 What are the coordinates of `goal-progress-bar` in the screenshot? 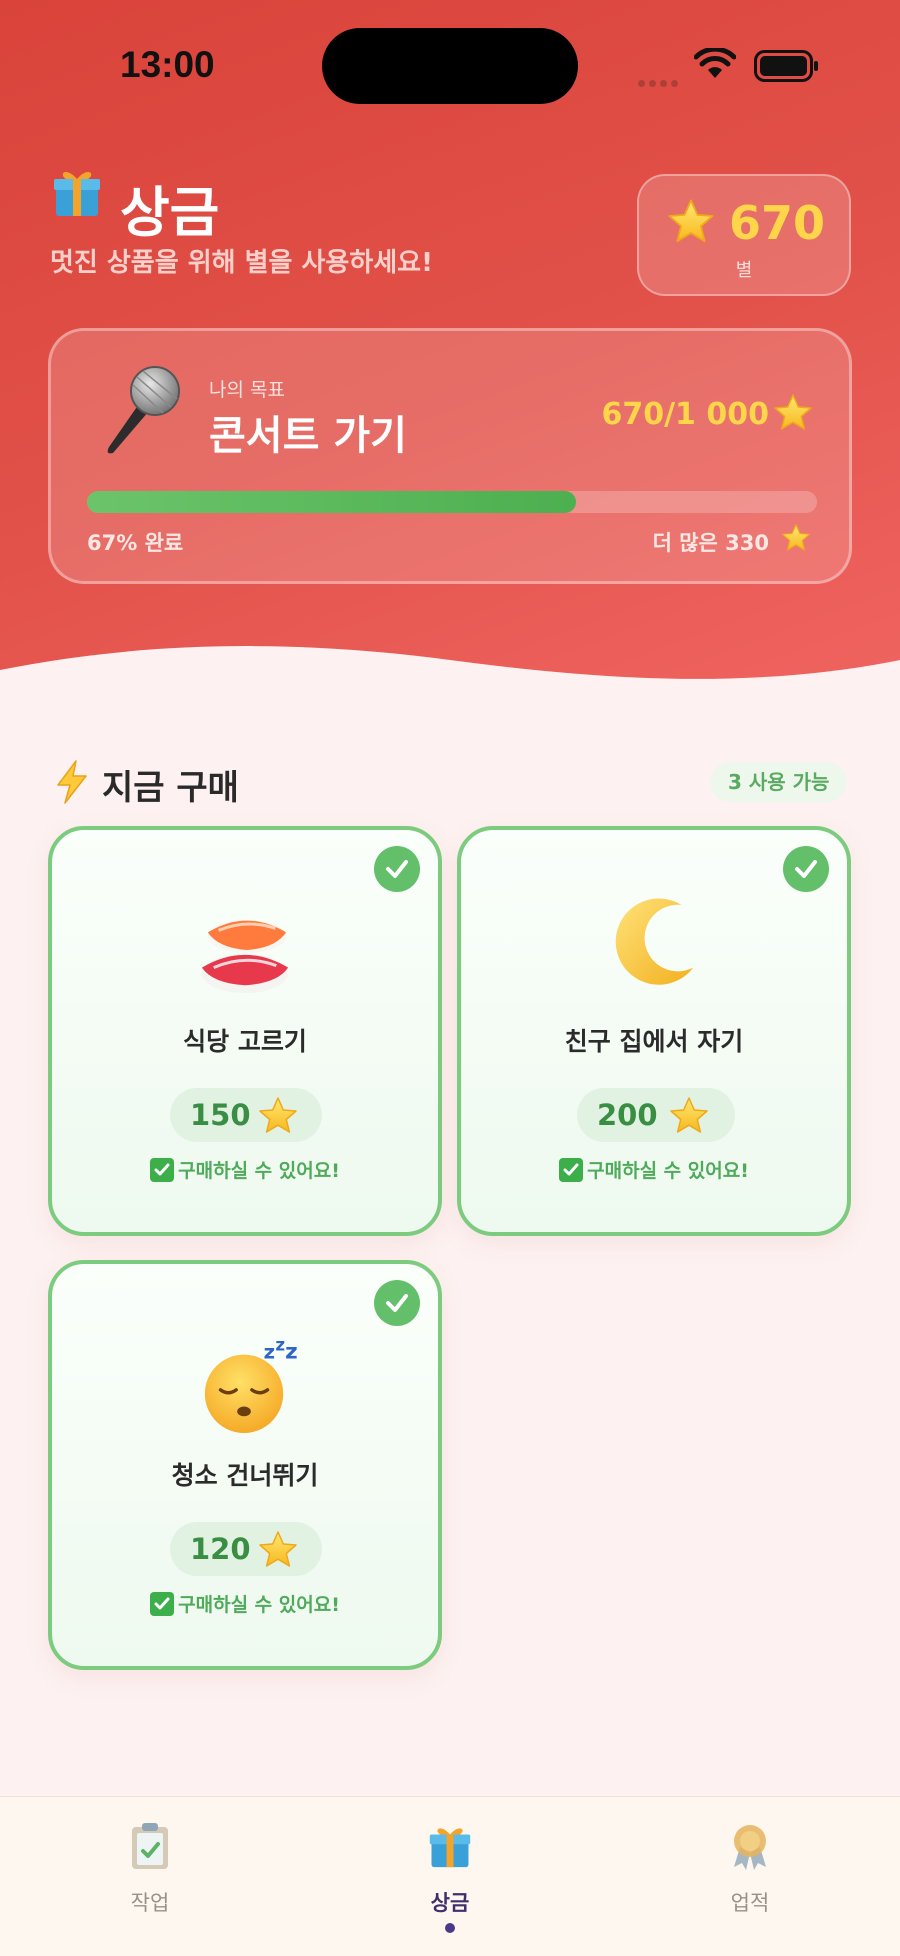 It's located at (452, 502).